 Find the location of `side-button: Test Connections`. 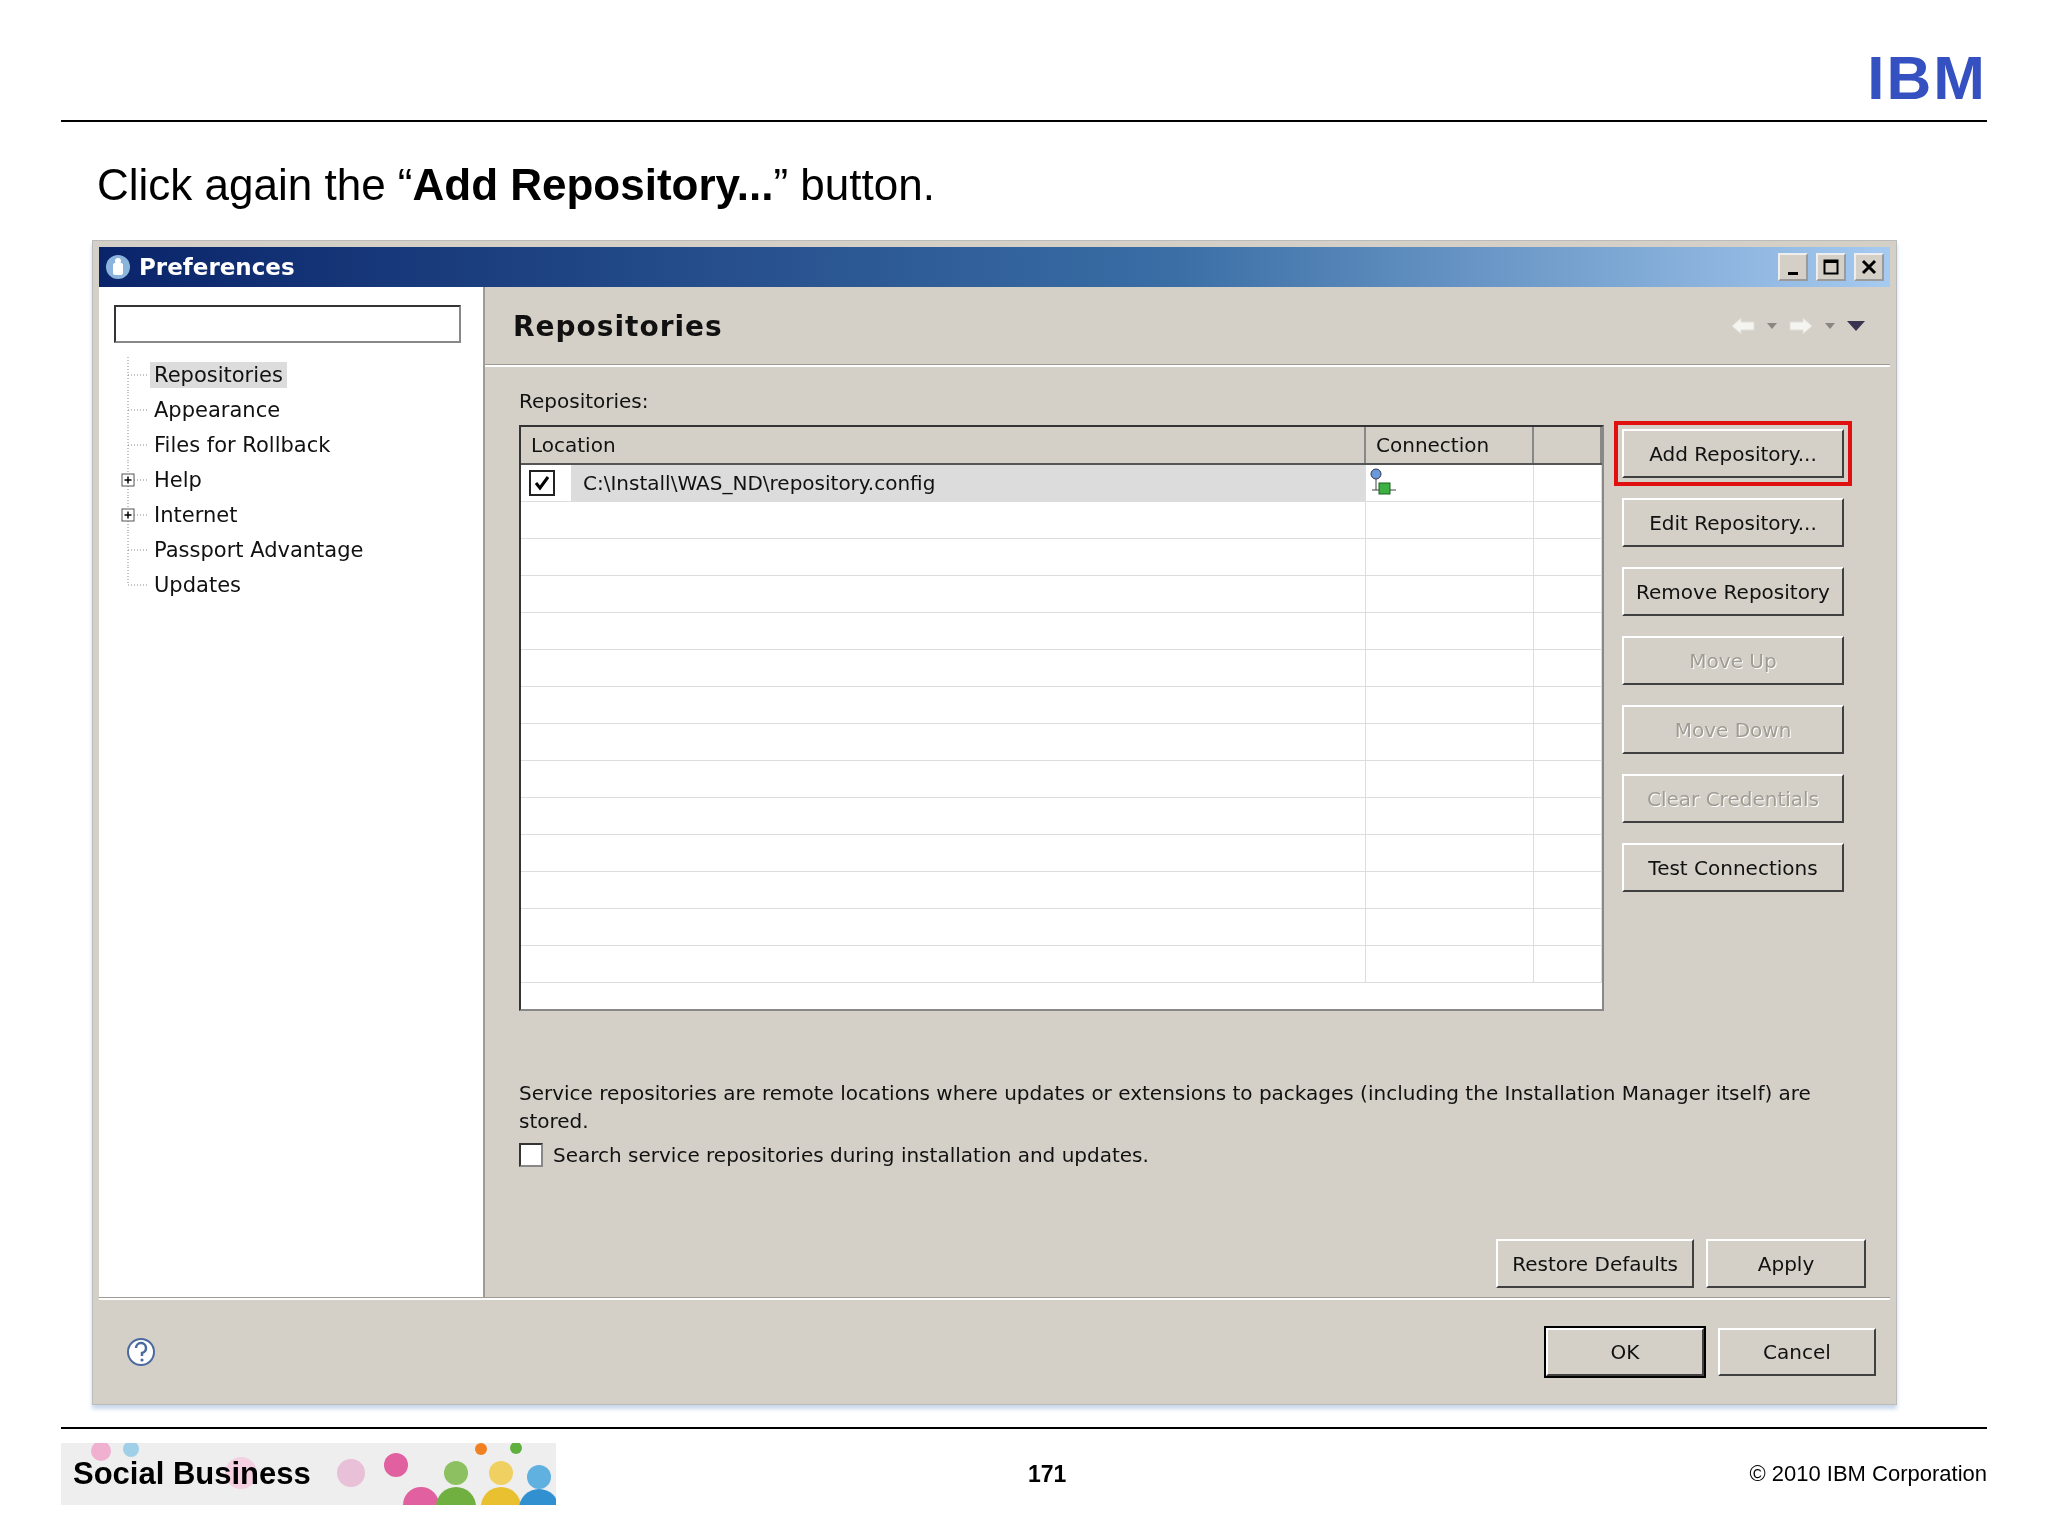

side-button: Test Connections is located at coordinates (1733, 867).